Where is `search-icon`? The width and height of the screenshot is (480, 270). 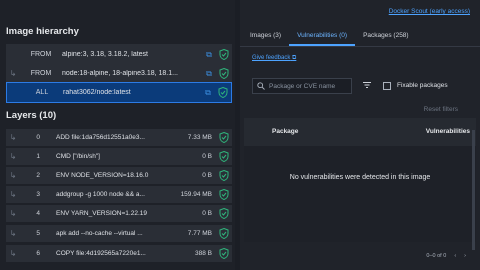 search-icon is located at coordinates (261, 86).